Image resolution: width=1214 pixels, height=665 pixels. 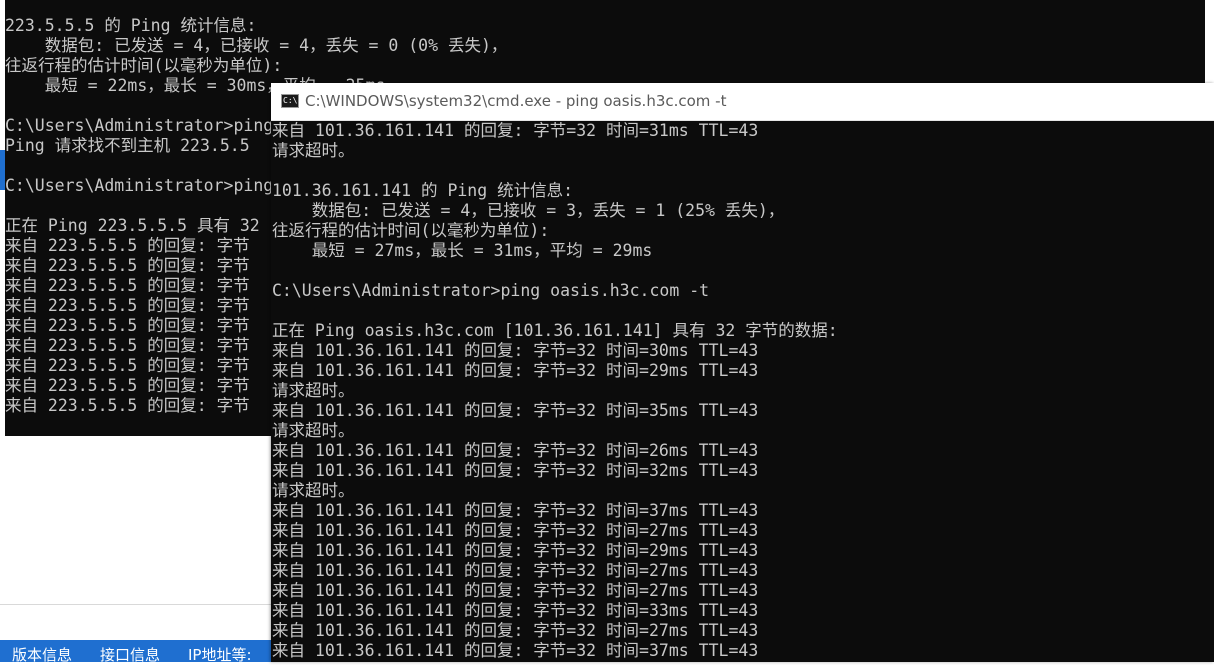 What do you see at coordinates (528, 210) in the screenshot?
I see `console-line: 数据包: 已发送 = 4，已接收 = 3，丢失 = 1 (25% 丢失)，` at bounding box center [528, 210].